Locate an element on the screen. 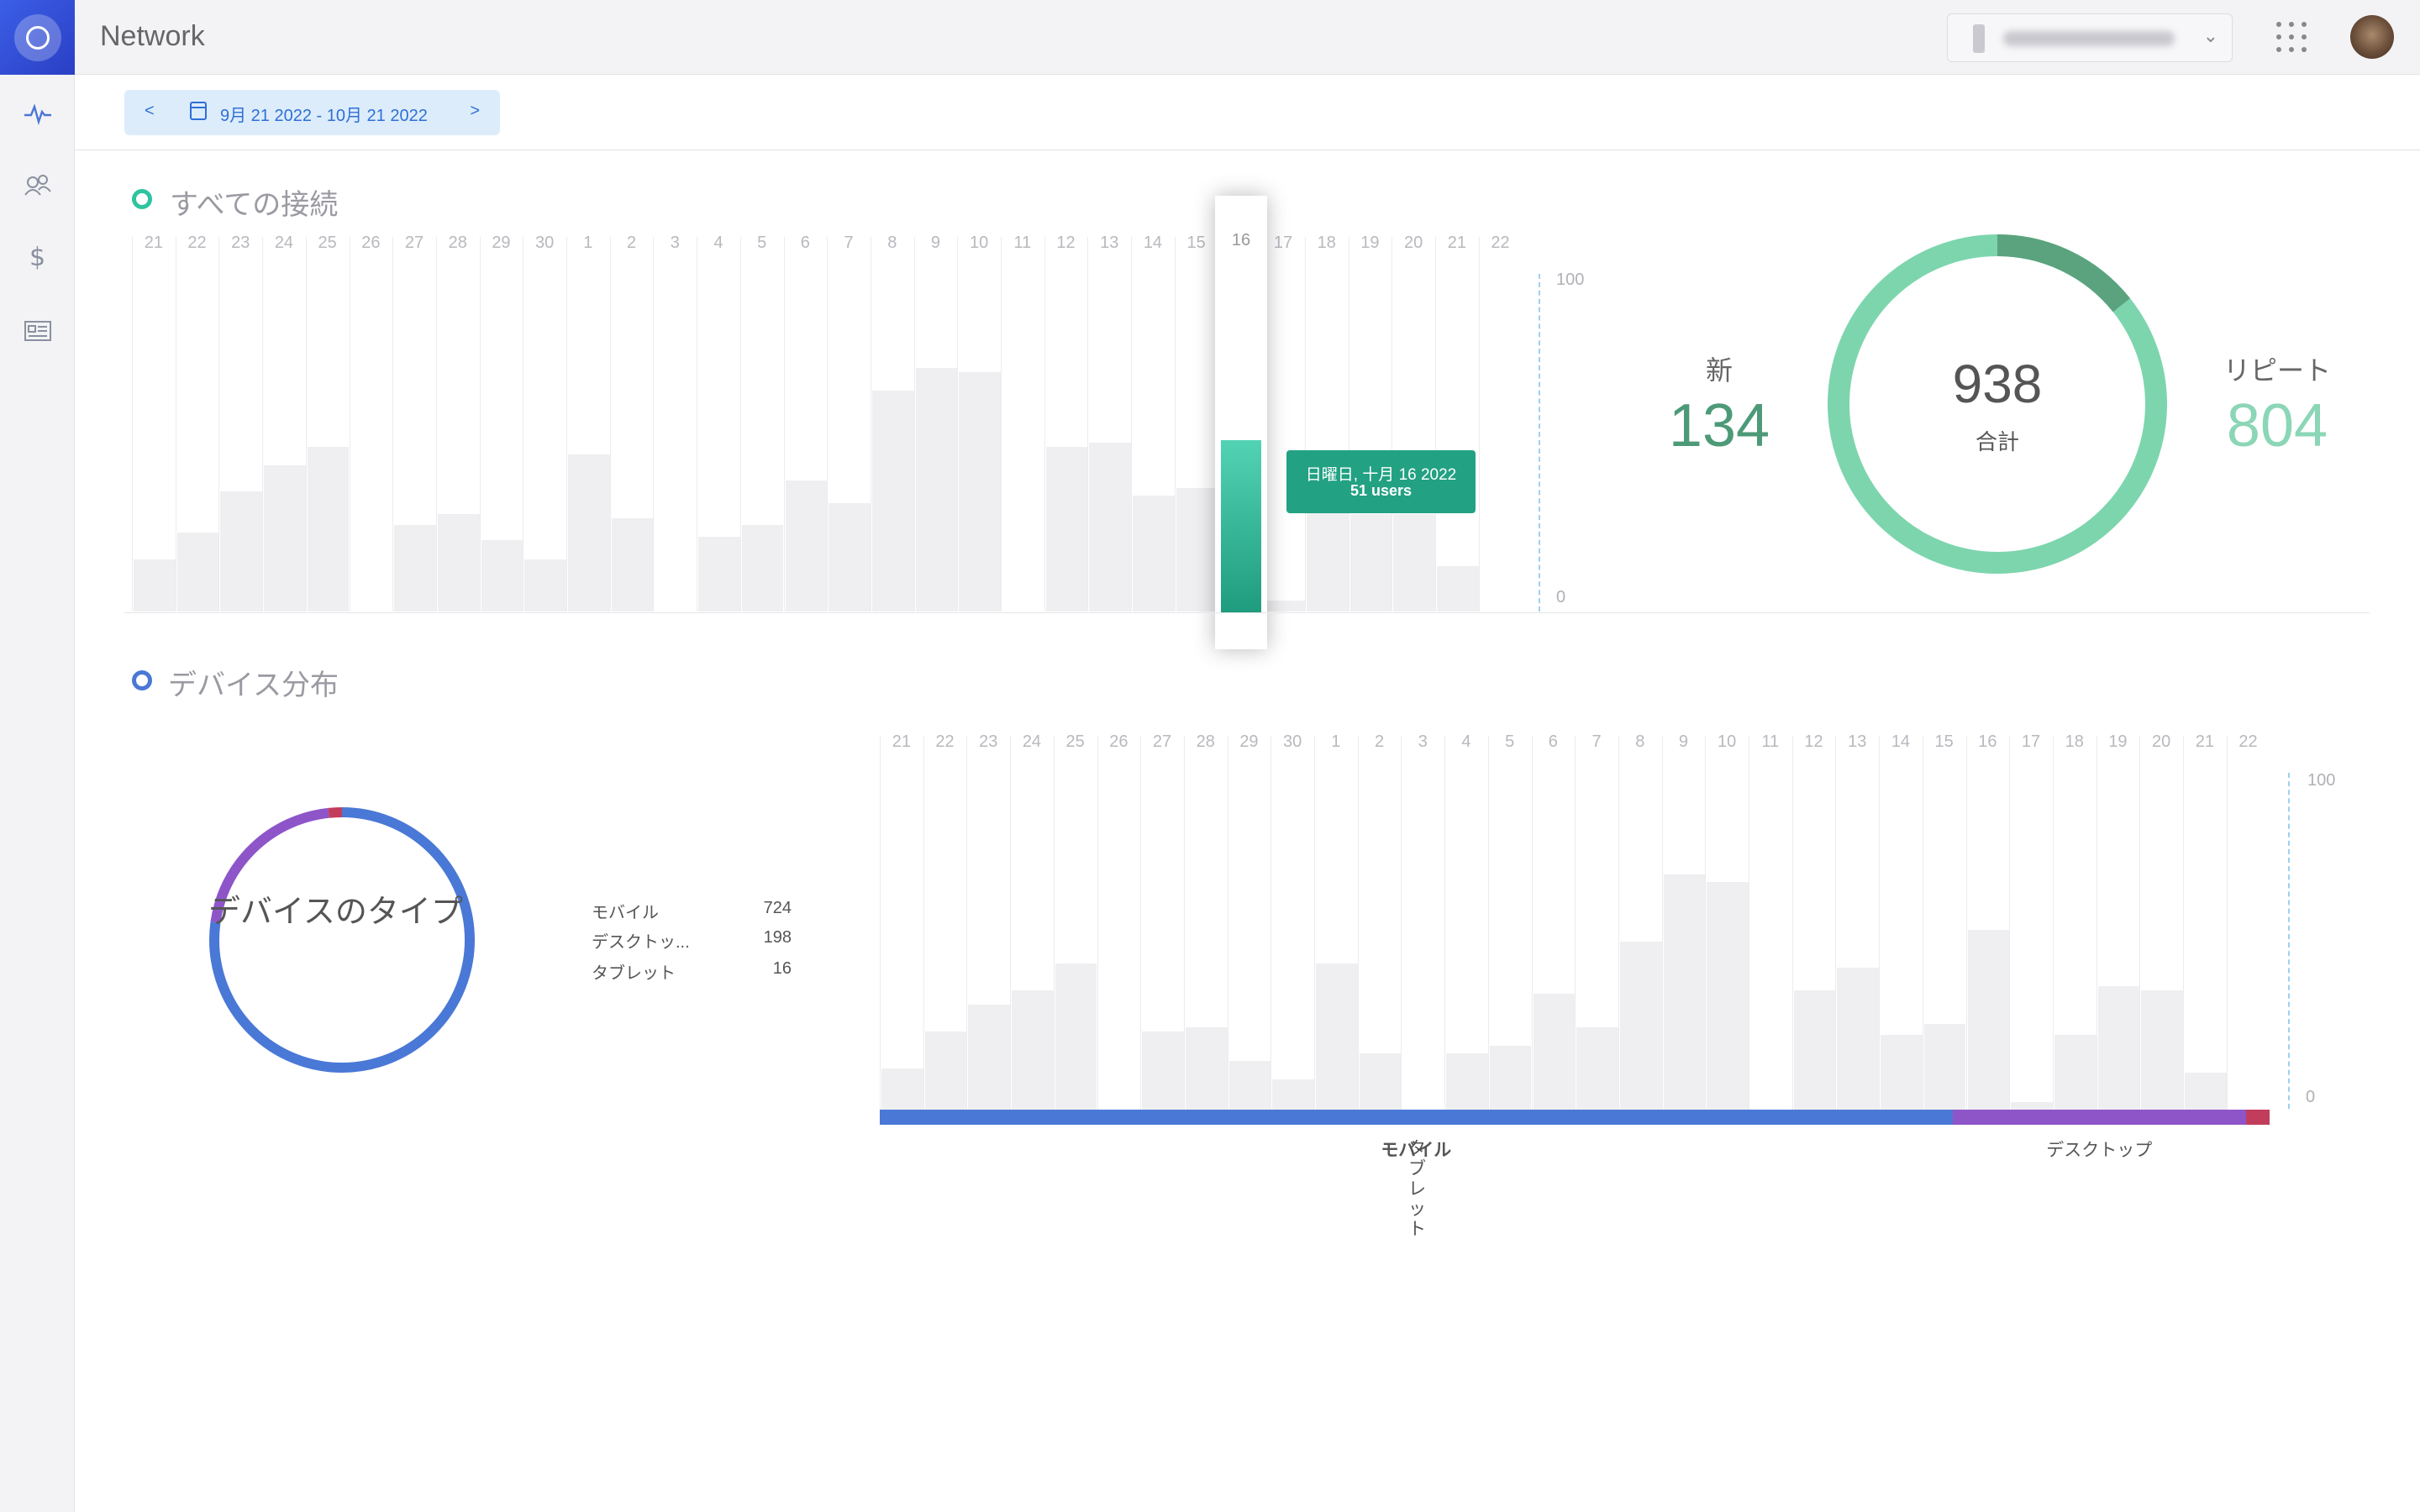 The height and width of the screenshot is (1512, 2420). site-selector: ⌄ is located at coordinates (2090, 37).